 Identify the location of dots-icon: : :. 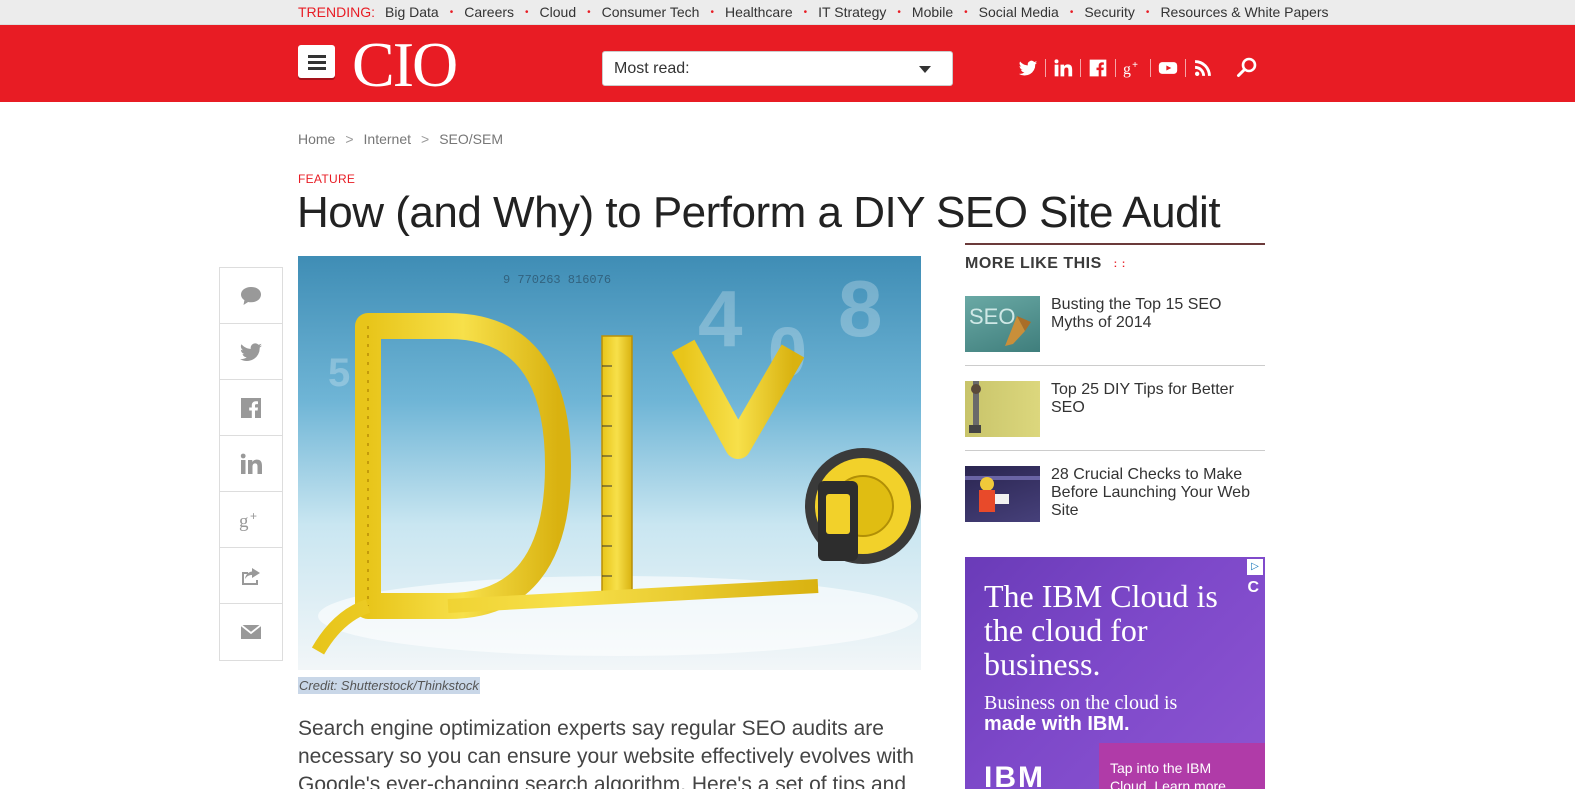
(1120, 264).